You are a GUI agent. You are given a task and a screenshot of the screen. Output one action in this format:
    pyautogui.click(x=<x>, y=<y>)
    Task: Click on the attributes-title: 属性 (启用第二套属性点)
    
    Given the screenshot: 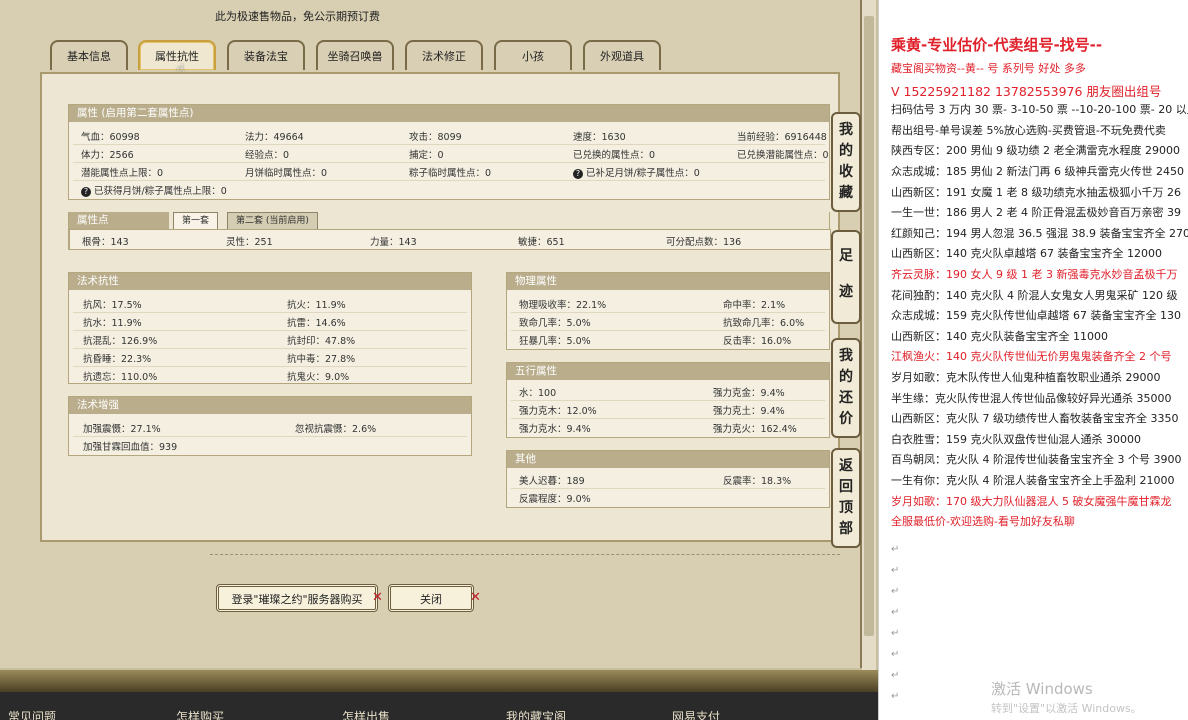 What is the action you would take?
    pyautogui.click(x=449, y=113)
    